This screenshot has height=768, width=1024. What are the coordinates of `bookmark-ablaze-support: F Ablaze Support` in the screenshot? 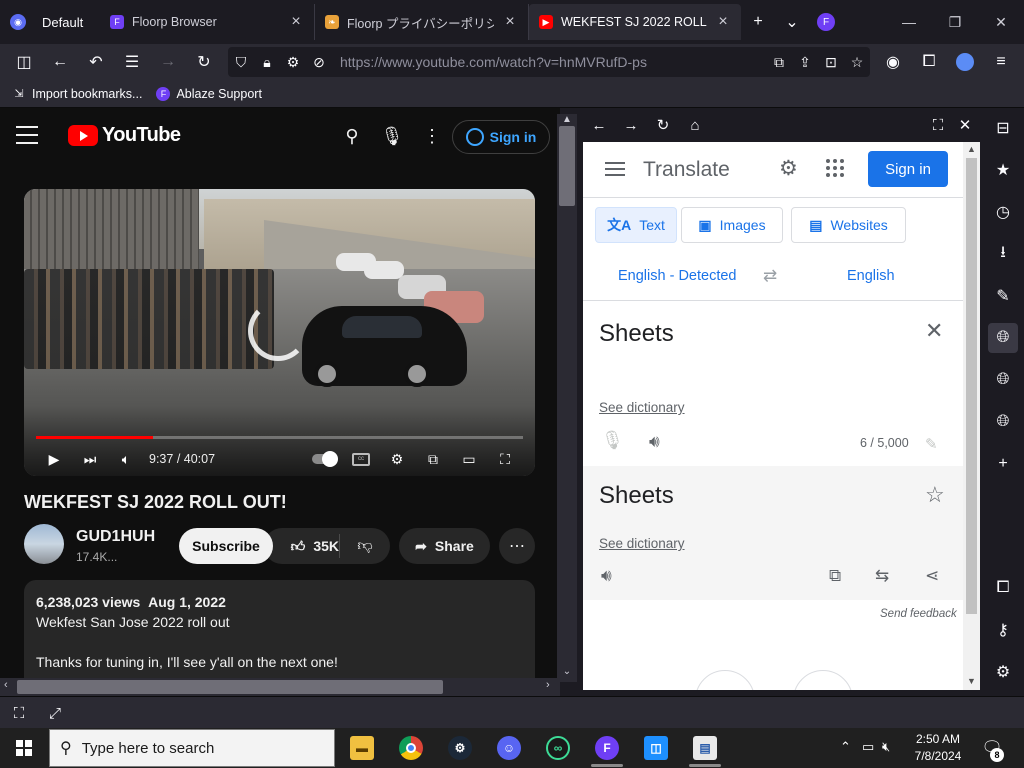 It's located at (209, 93).